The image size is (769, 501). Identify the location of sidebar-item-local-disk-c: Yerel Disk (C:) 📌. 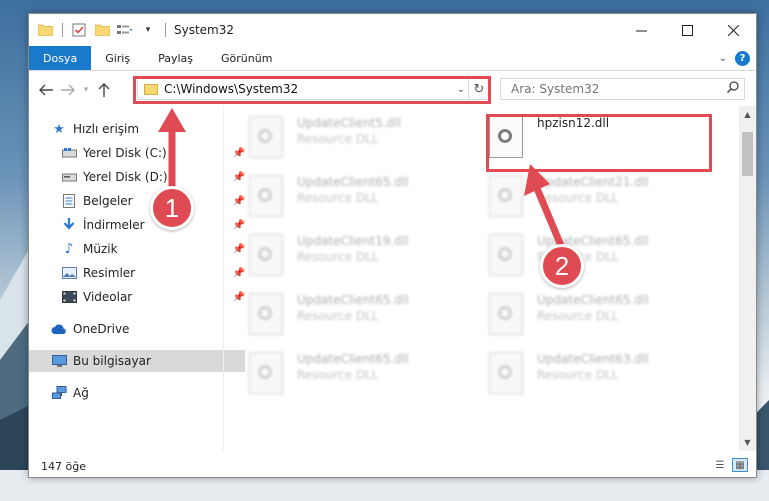
(142, 153).